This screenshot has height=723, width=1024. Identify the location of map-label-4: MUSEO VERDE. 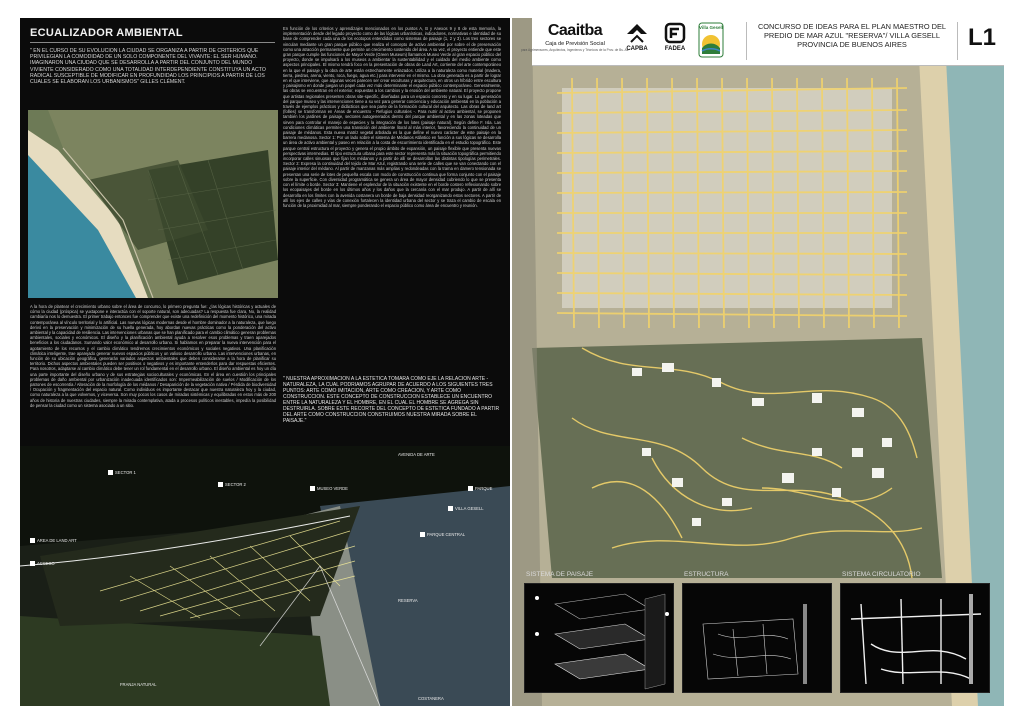
(329, 488).